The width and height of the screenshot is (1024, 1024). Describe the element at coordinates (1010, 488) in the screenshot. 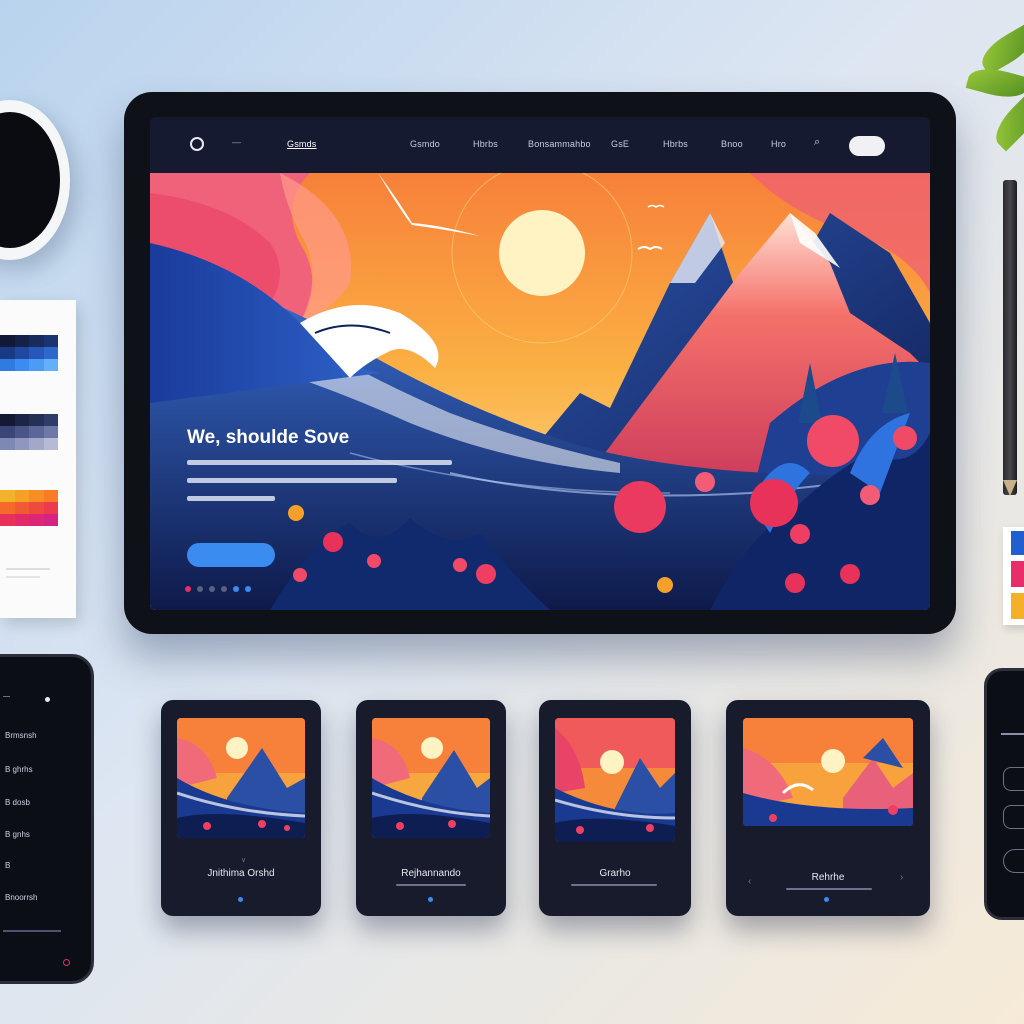

I see `pencil-tip` at that location.